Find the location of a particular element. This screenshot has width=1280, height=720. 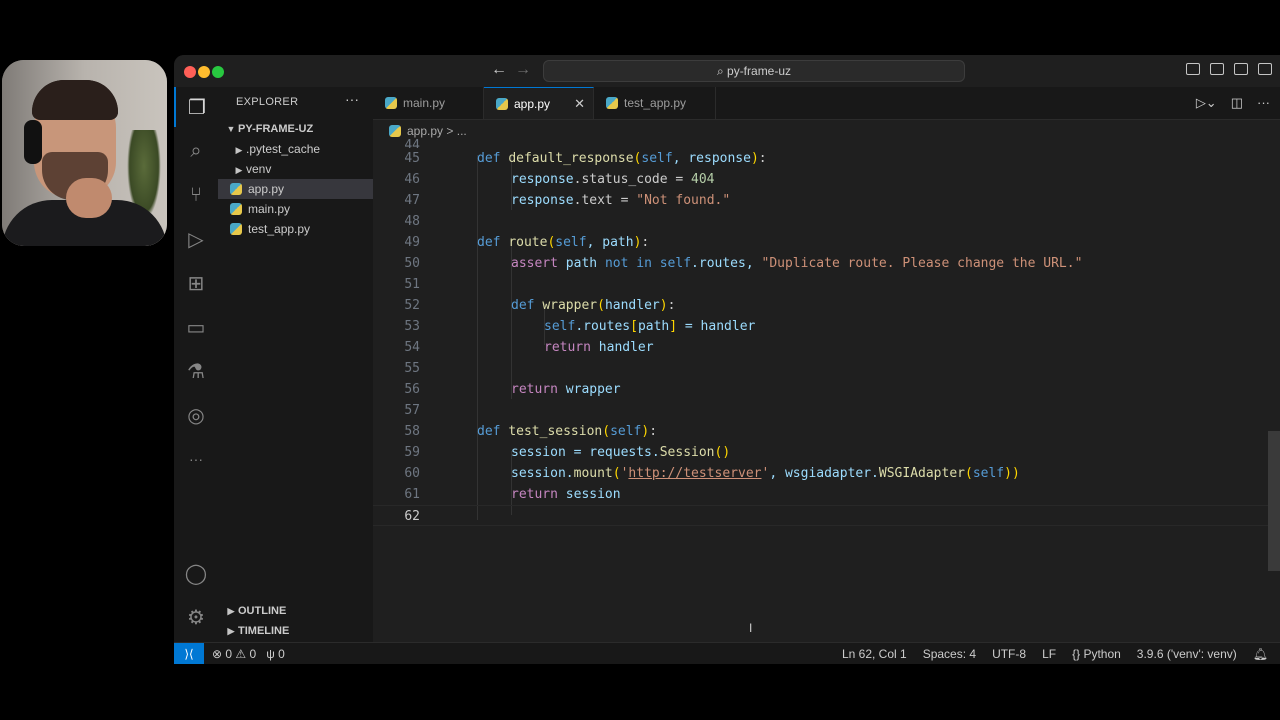

var-token: session. is located at coordinates (542, 473).